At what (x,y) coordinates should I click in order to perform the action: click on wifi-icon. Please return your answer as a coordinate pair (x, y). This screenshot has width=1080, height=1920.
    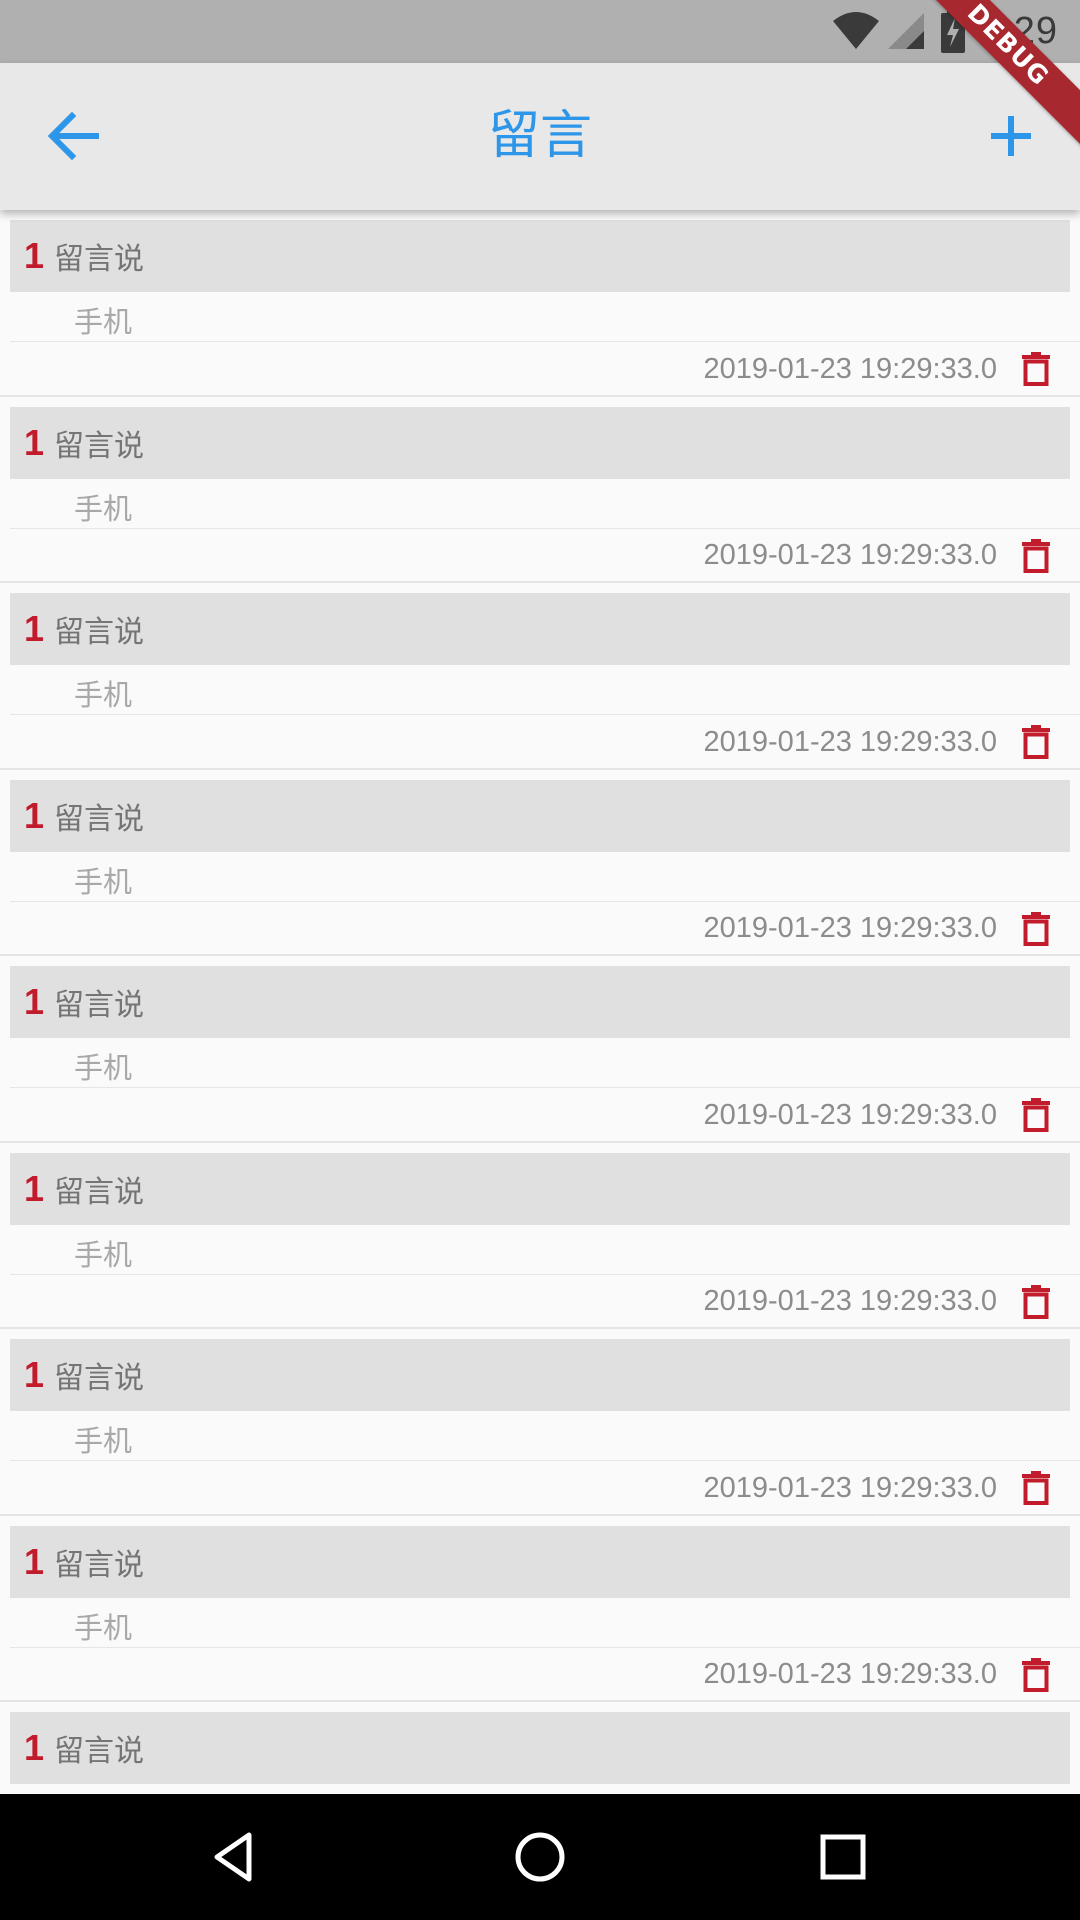
    Looking at the image, I should click on (856, 30).